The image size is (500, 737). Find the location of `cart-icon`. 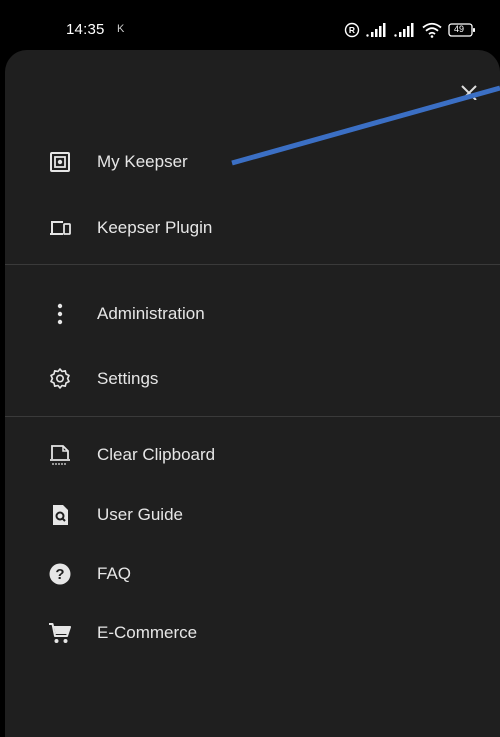

cart-icon is located at coordinates (60, 633).